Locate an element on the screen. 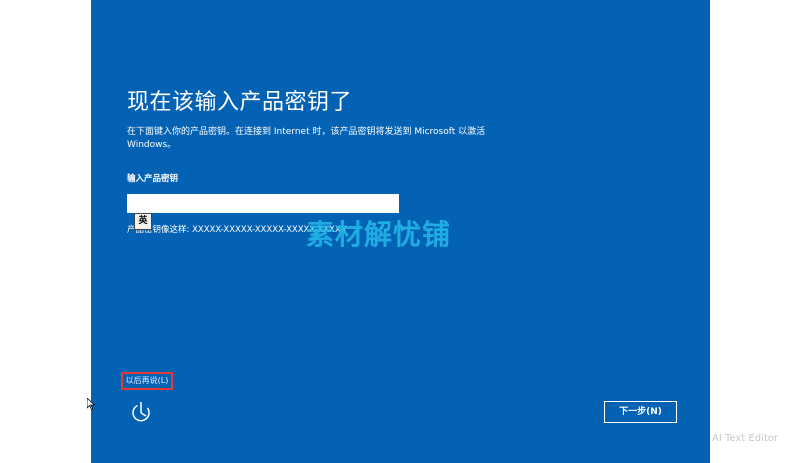  mouse-pointer-icon is located at coordinates (91, 404).